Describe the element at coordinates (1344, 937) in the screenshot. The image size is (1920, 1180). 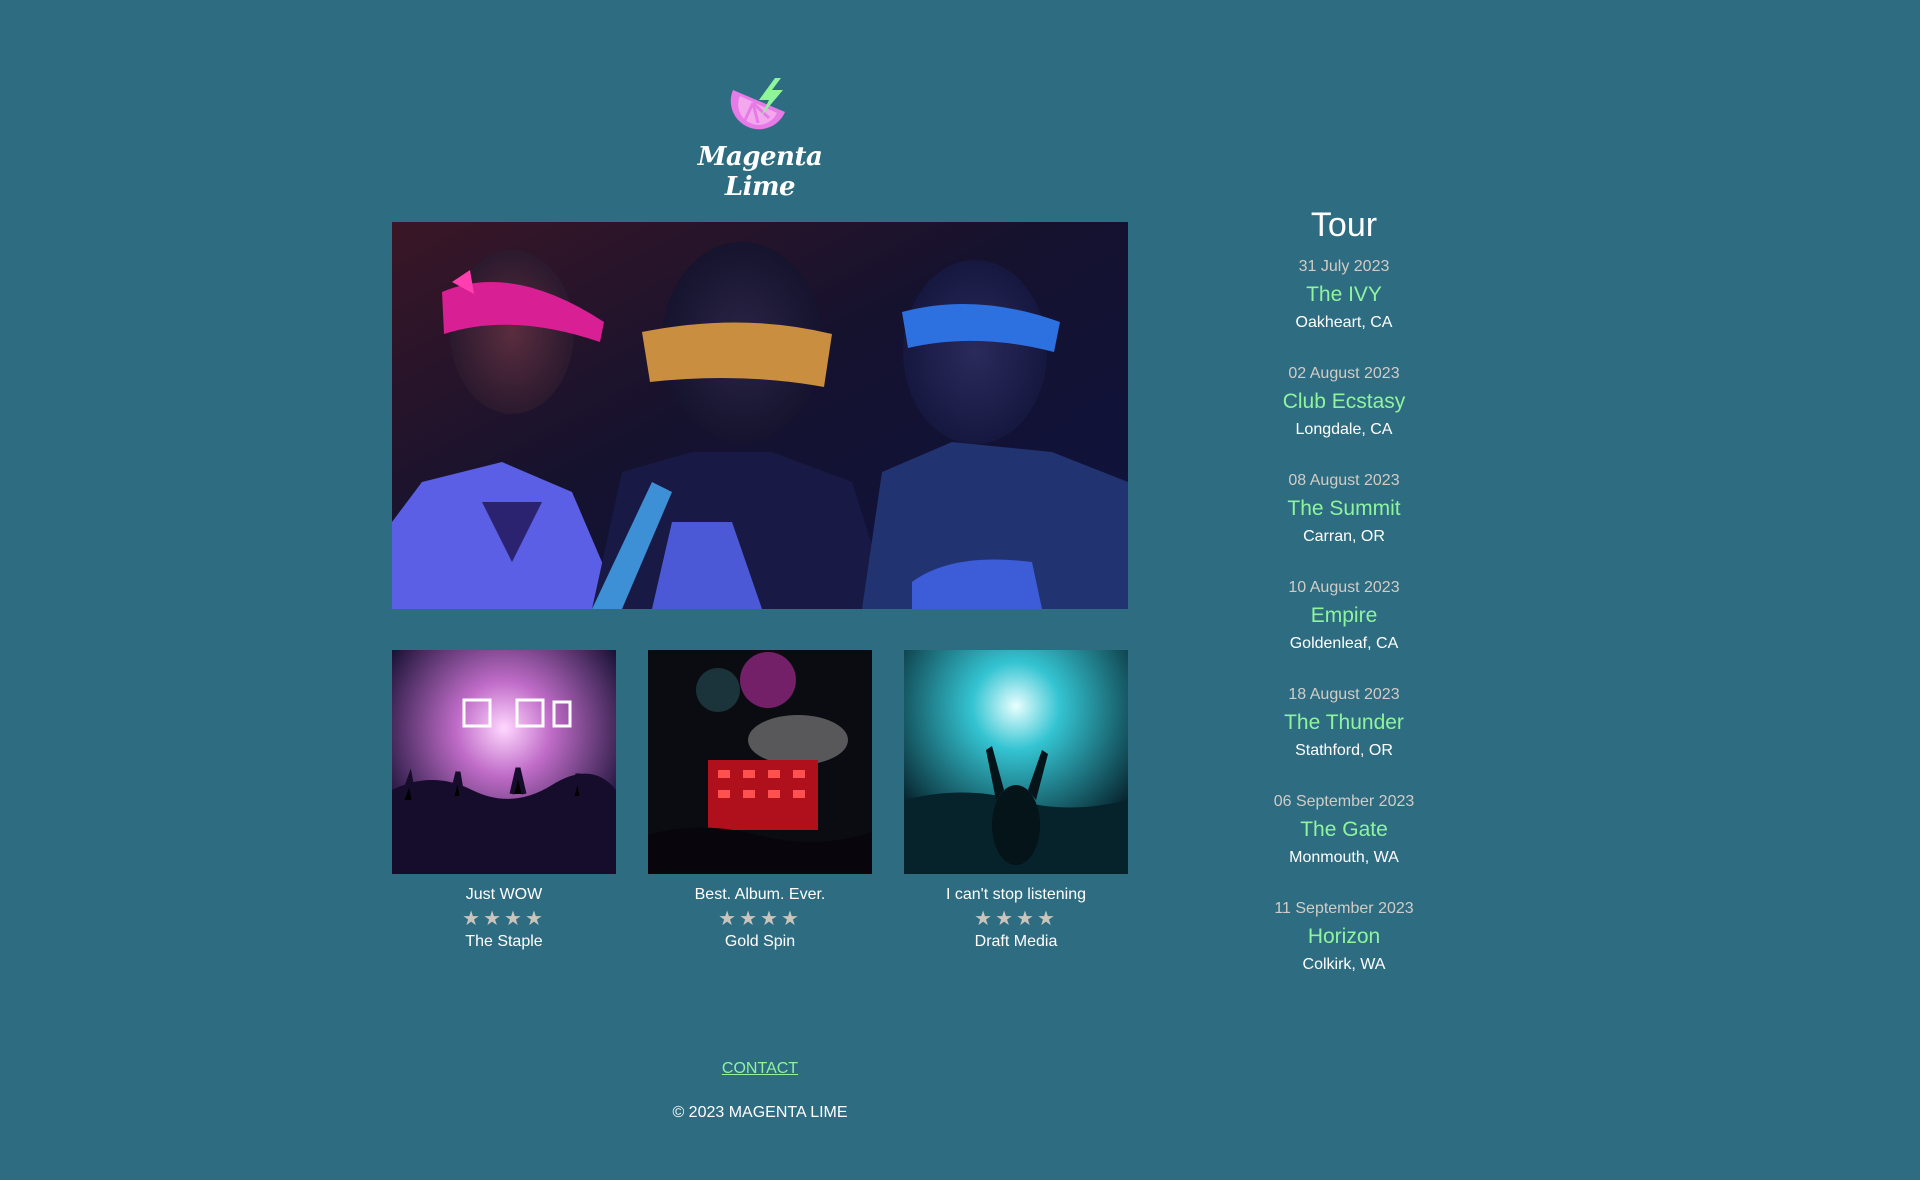
I see `show-venue-link: Horizon` at that location.